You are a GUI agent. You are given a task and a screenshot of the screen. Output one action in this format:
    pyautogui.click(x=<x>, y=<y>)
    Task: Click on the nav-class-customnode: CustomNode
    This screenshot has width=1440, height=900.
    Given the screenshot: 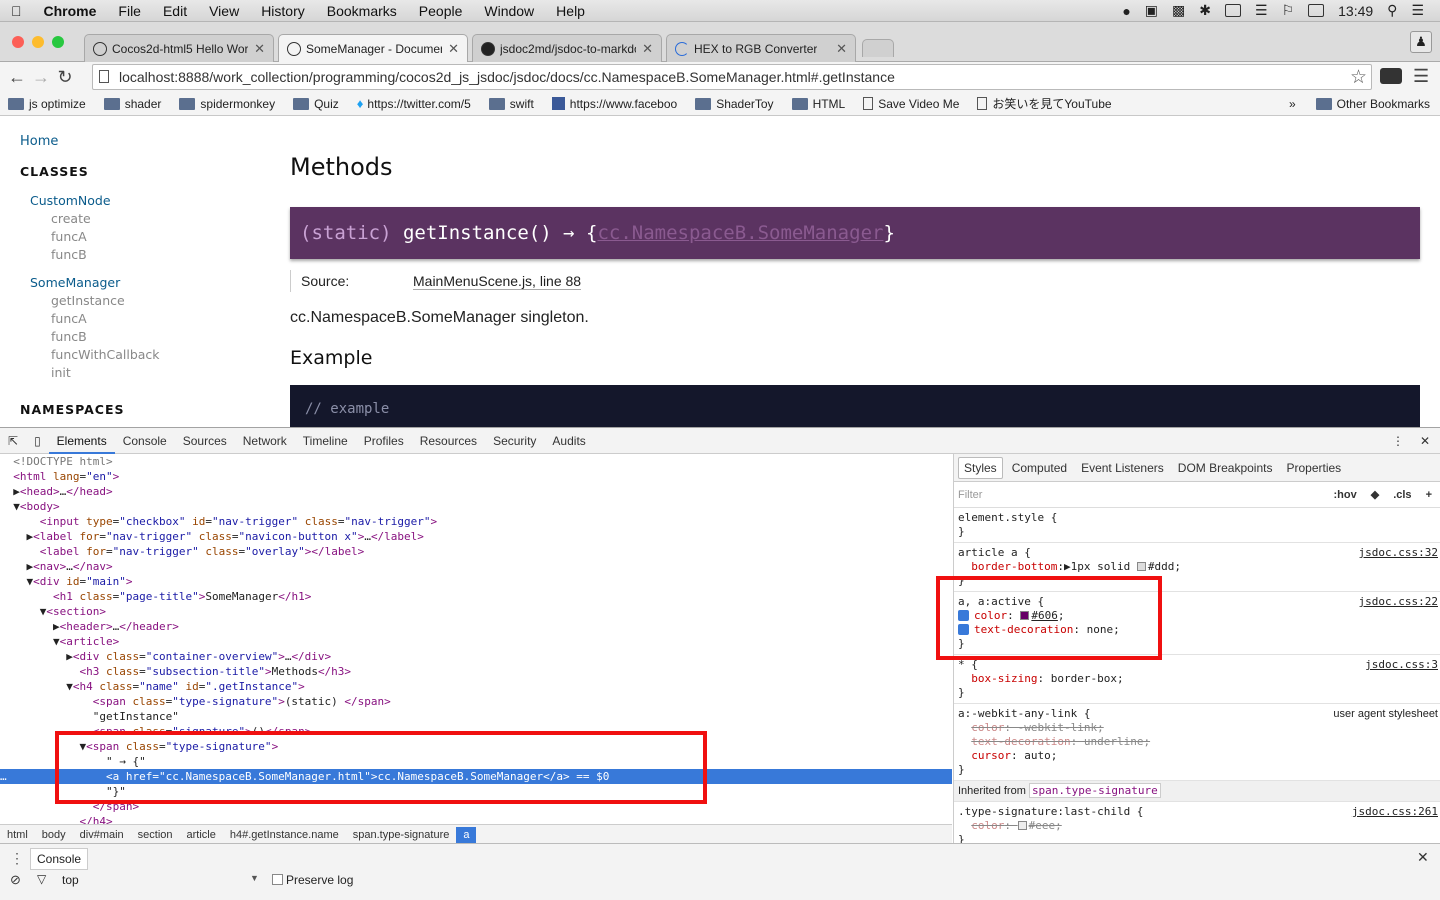 What is the action you would take?
    pyautogui.click(x=70, y=200)
    